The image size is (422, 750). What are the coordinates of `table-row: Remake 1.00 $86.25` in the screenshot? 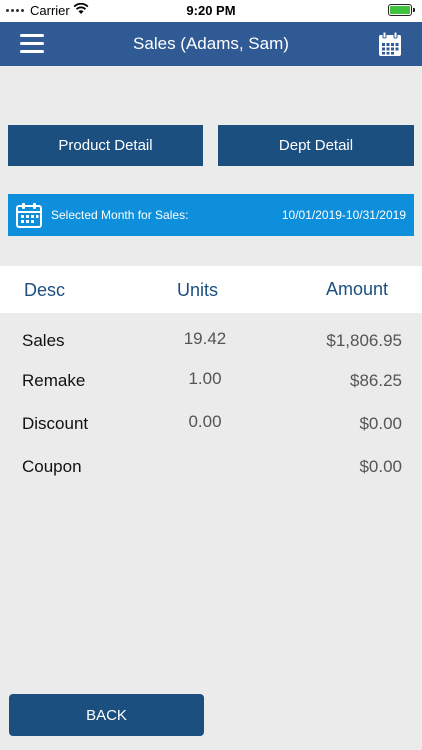 It's located at (211, 385).